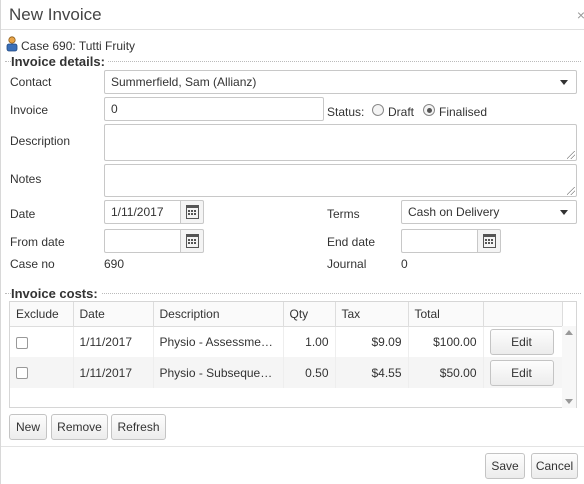  What do you see at coordinates (142, 241) in the screenshot?
I see `from-date-input` at bounding box center [142, 241].